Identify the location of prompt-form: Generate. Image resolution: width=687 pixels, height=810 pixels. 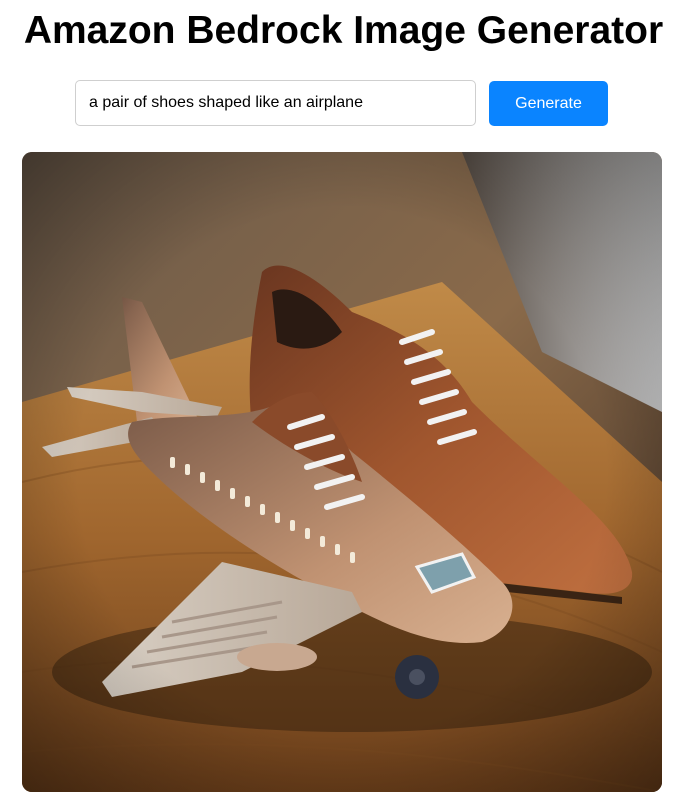
(343, 103).